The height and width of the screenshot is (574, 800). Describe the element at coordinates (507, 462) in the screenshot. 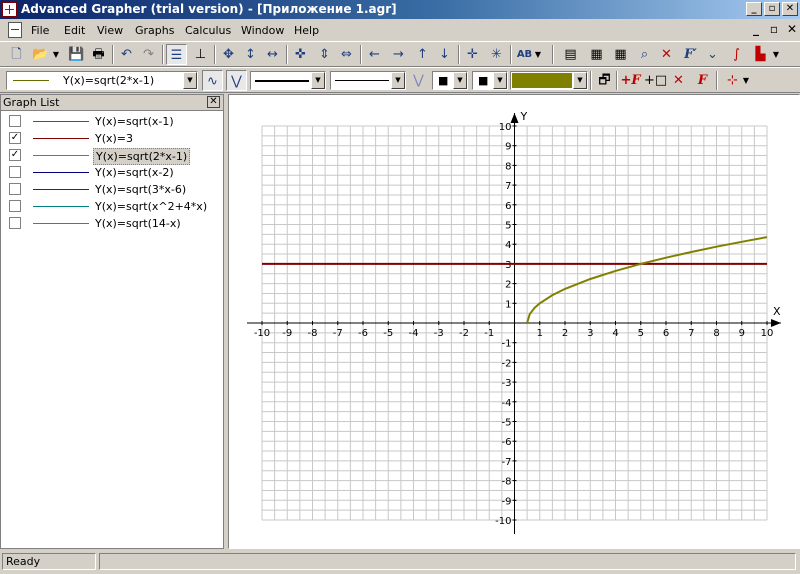

I see `y-tick-label: -7` at that location.